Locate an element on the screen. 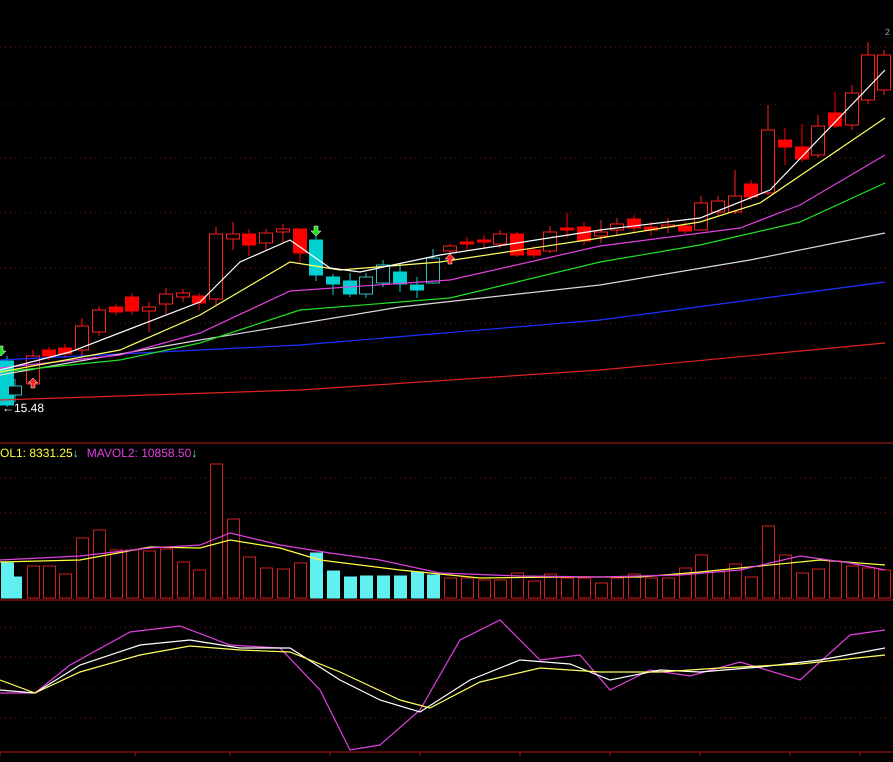 The image size is (893, 762). corner-label: 2 is located at coordinates (887, 32).